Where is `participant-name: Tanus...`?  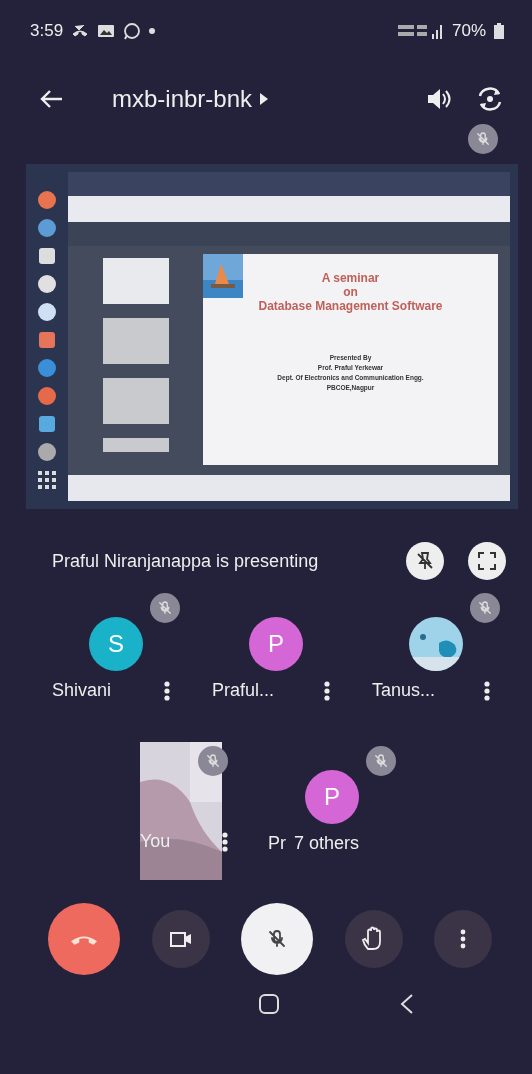 participant-name: Tanus... is located at coordinates (404, 690).